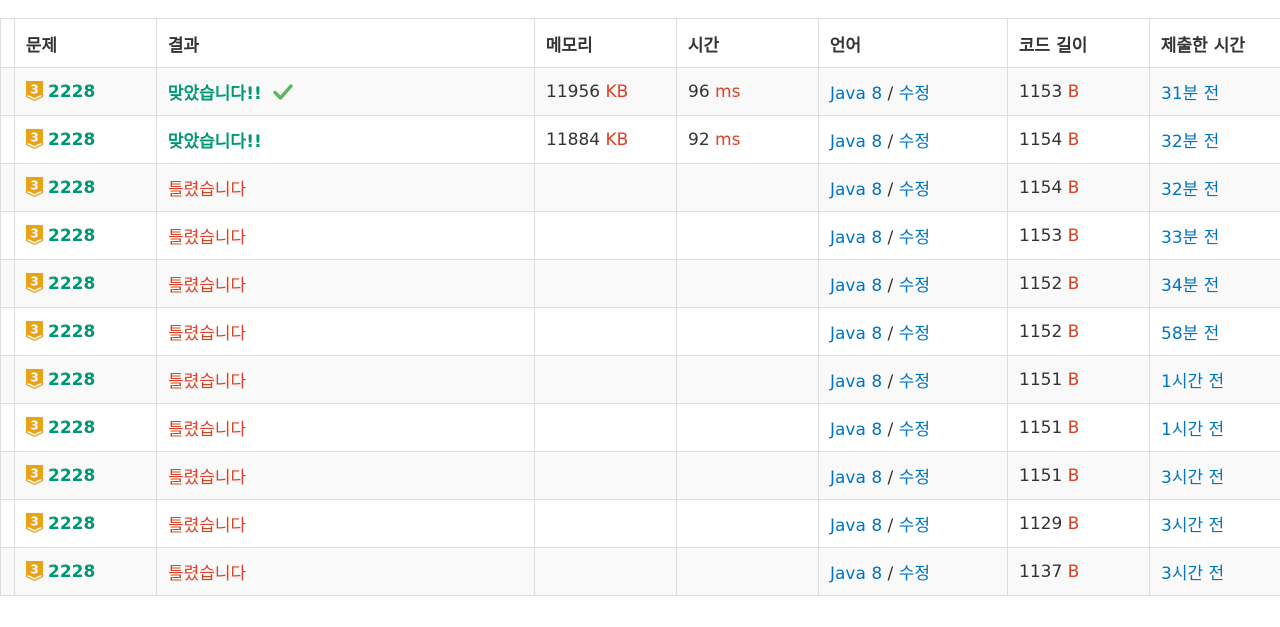 The height and width of the screenshot is (627, 1280). Describe the element at coordinates (1041, 571) in the screenshot. I see `code-length-value: 1137` at that location.